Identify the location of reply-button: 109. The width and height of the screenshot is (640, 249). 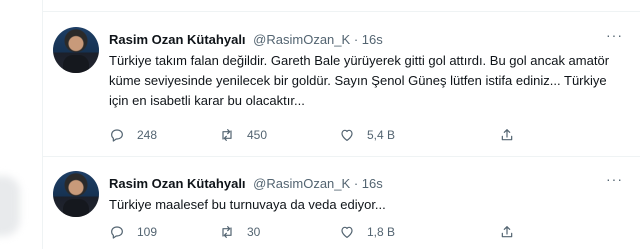
(133, 232).